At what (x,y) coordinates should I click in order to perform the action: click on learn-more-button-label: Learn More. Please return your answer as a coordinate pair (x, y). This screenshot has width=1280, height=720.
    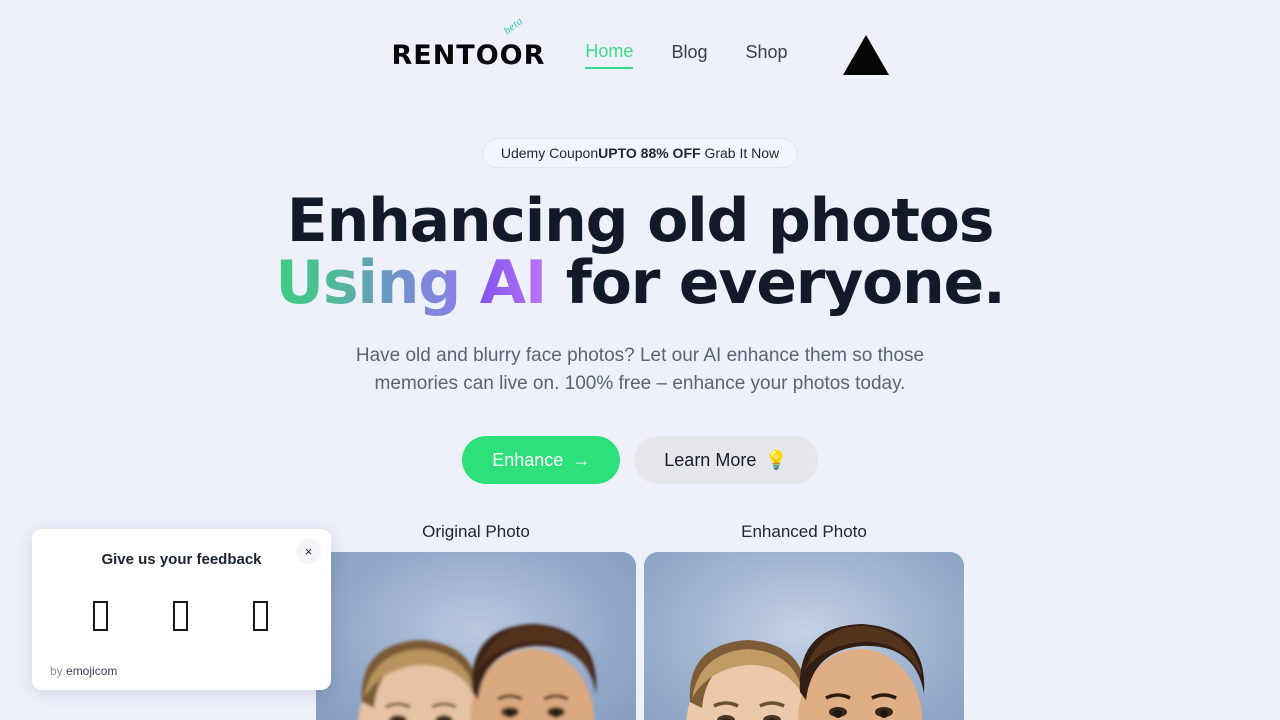
    Looking at the image, I should click on (710, 460).